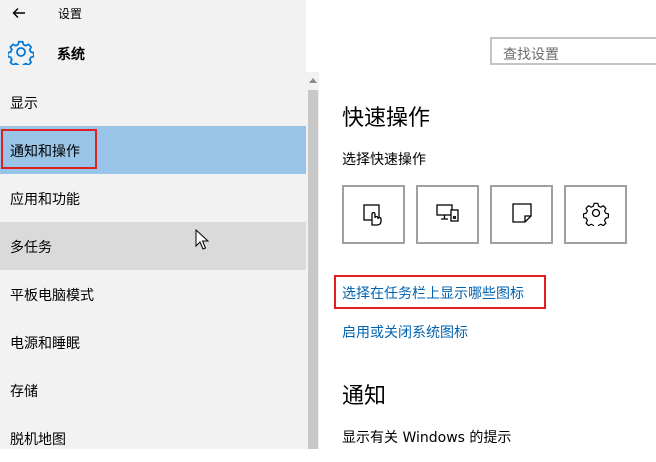  What do you see at coordinates (31, 248) in the screenshot?
I see `sidebar-item-label: 多任务` at bounding box center [31, 248].